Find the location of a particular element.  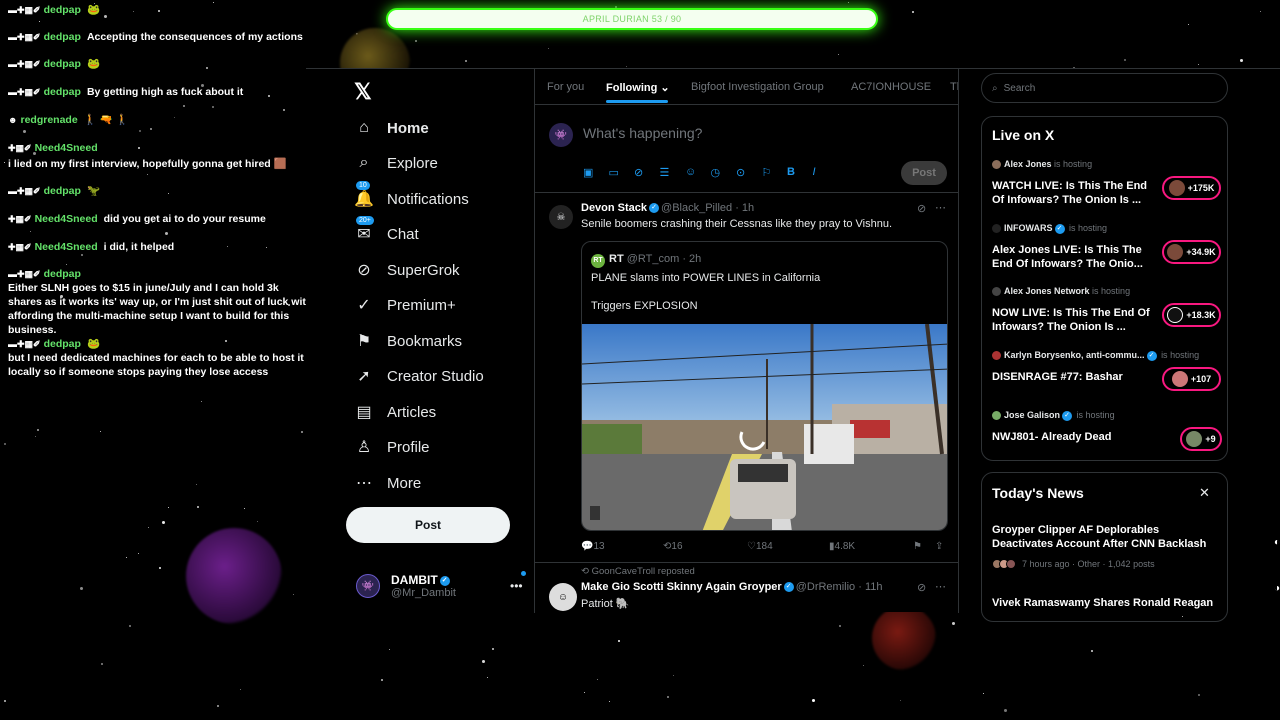

bold-icon: B is located at coordinates (800, 172).